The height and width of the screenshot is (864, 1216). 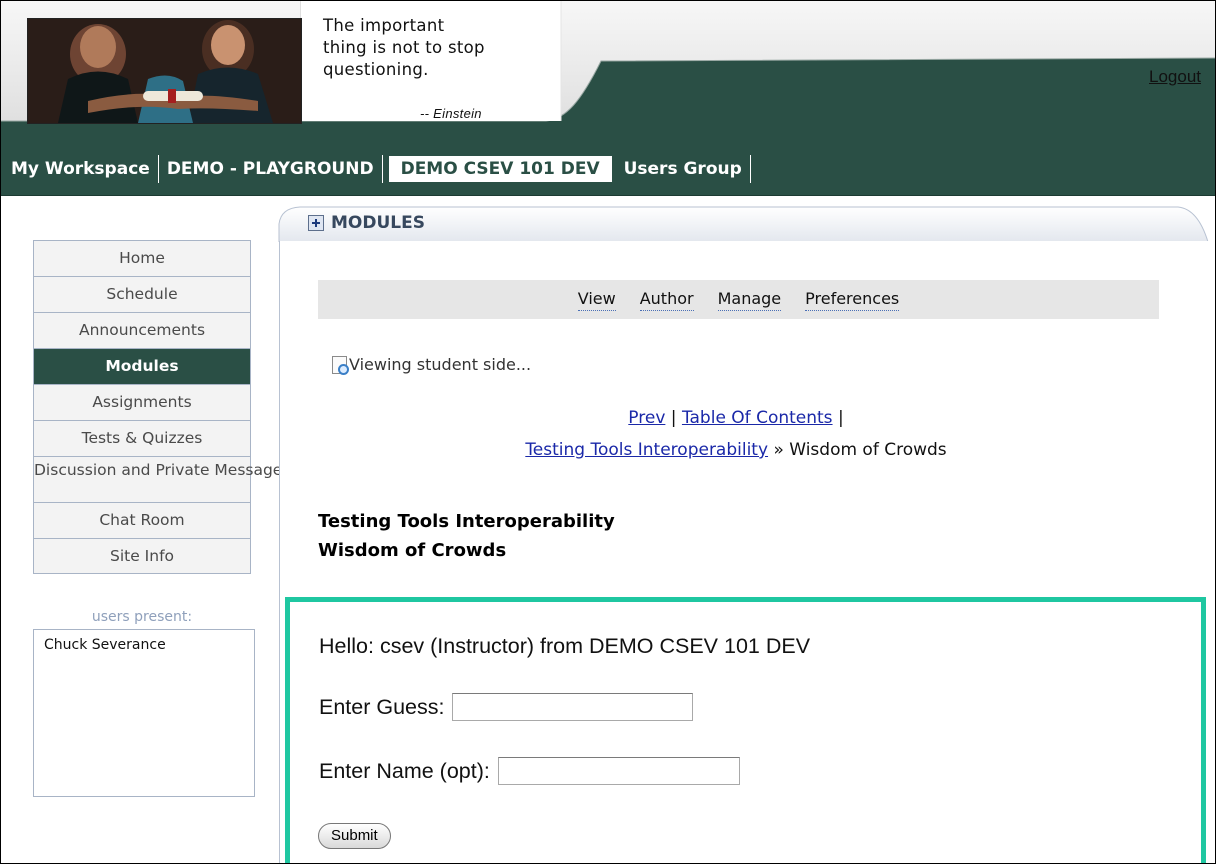 I want to click on users-present-title: users present:, so click(x=142, y=617).